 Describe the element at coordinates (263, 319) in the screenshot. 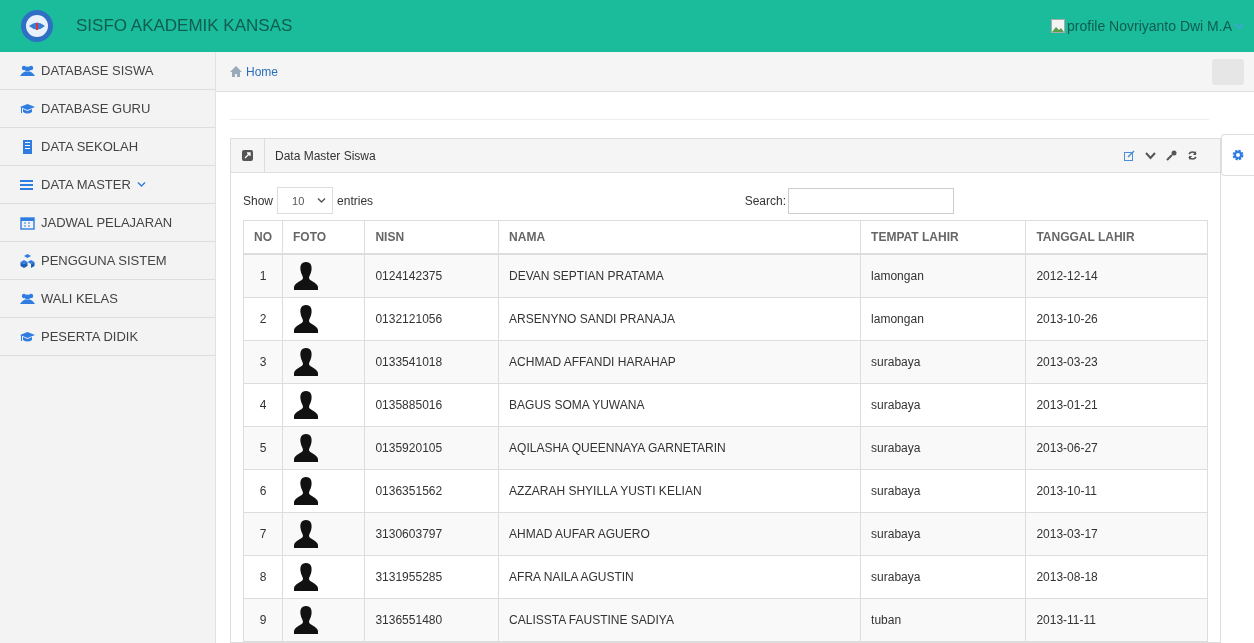

I see `table-cell: 2` at that location.